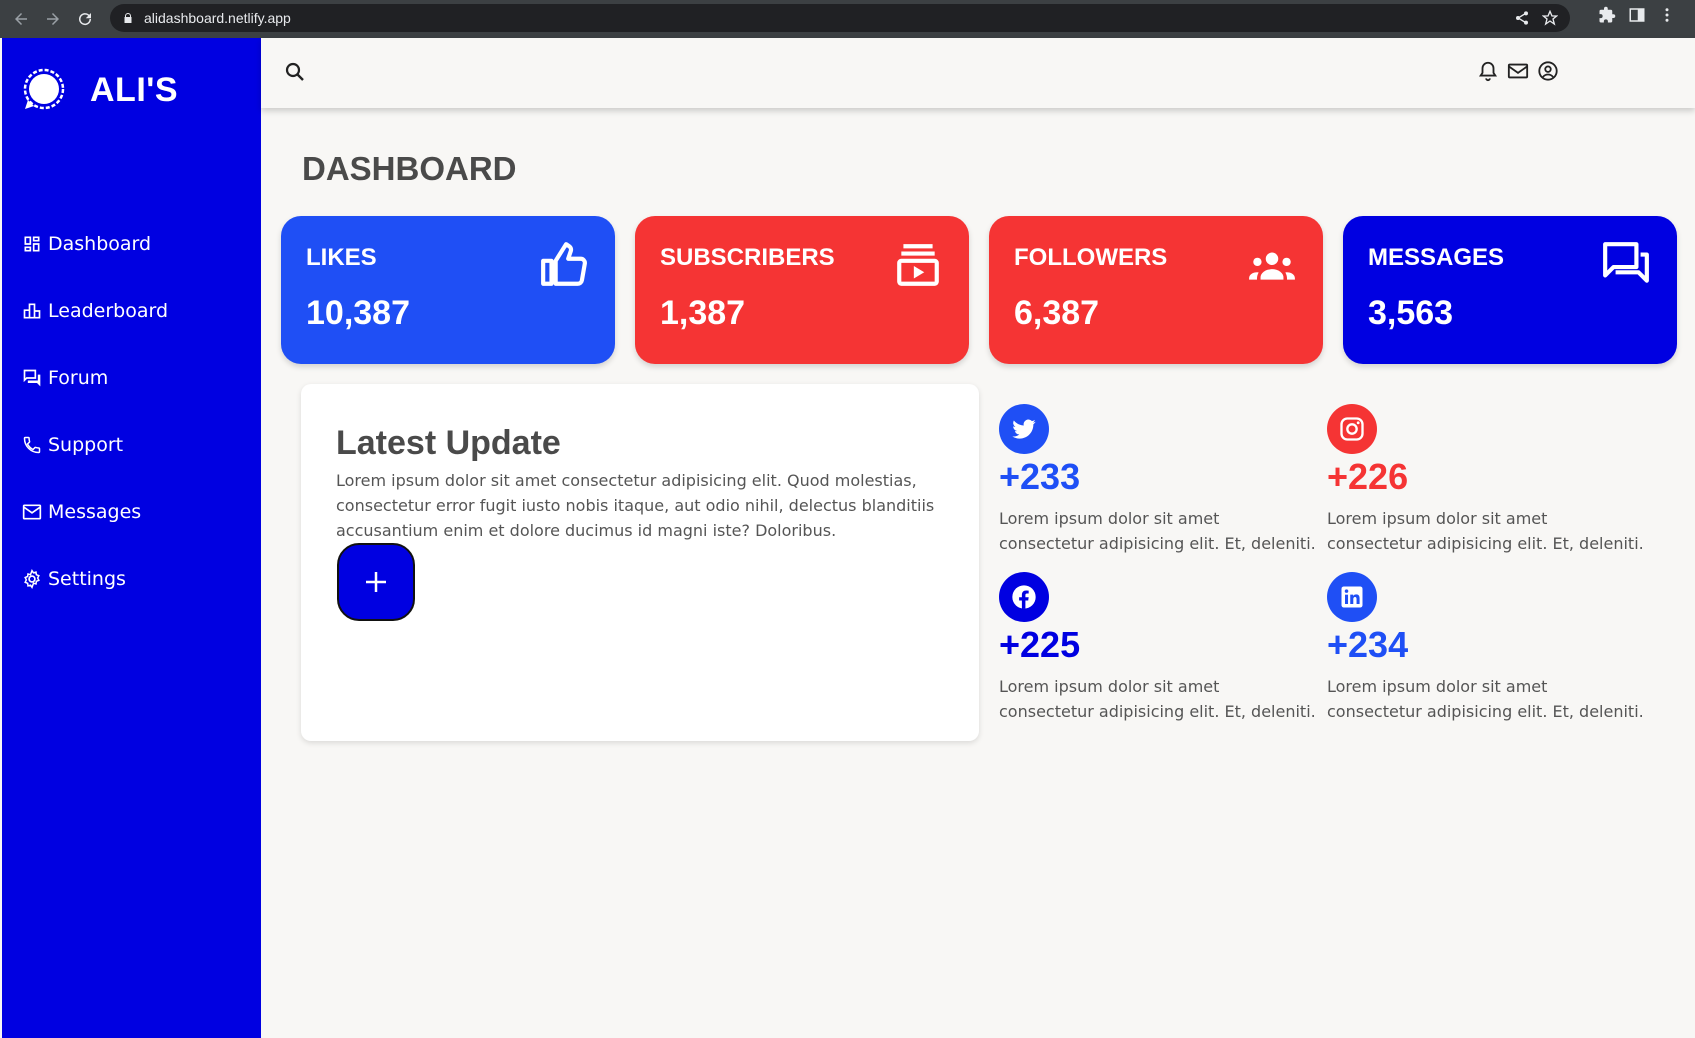  What do you see at coordinates (564, 265) in the screenshot?
I see `thumbs-up-icon` at bounding box center [564, 265].